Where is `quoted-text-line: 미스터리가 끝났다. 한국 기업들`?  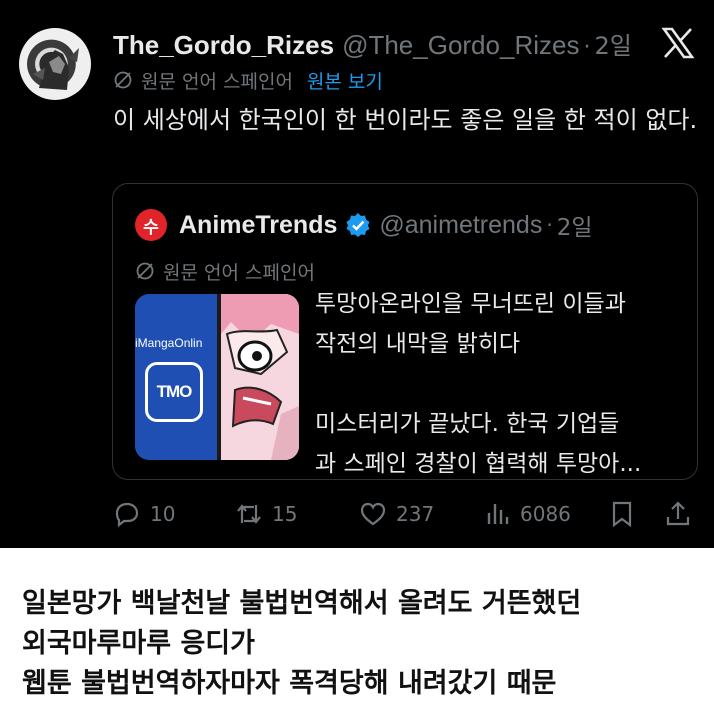 quoted-text-line: 미스터리가 끝났다. 한국 기업들 is located at coordinates (467, 424).